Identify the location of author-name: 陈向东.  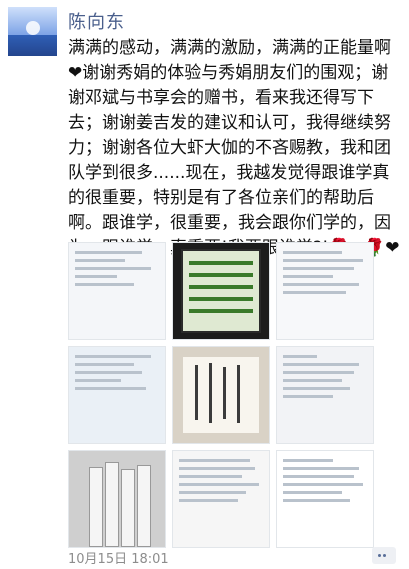
(96, 21).